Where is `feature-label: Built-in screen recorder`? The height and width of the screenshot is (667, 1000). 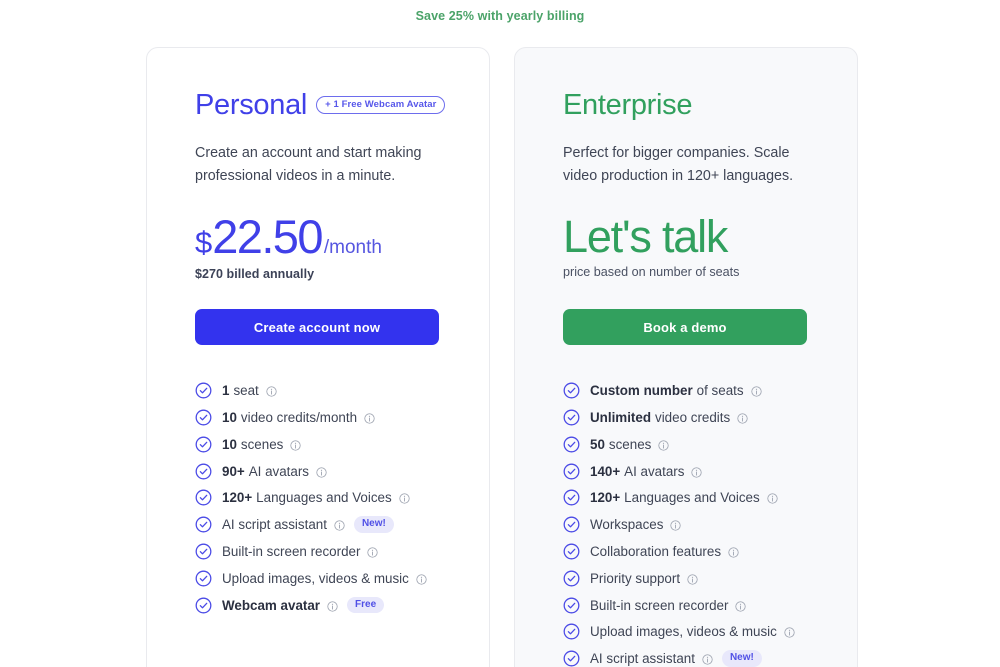 feature-label: Built-in screen recorder is located at coordinates (291, 551).